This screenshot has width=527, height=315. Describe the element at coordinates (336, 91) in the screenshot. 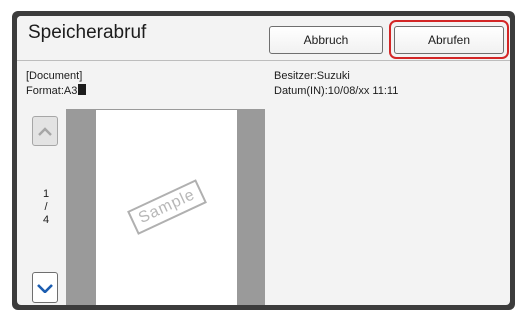

I see `document-date: Datum(IN):10/08/xx 11:11` at that location.